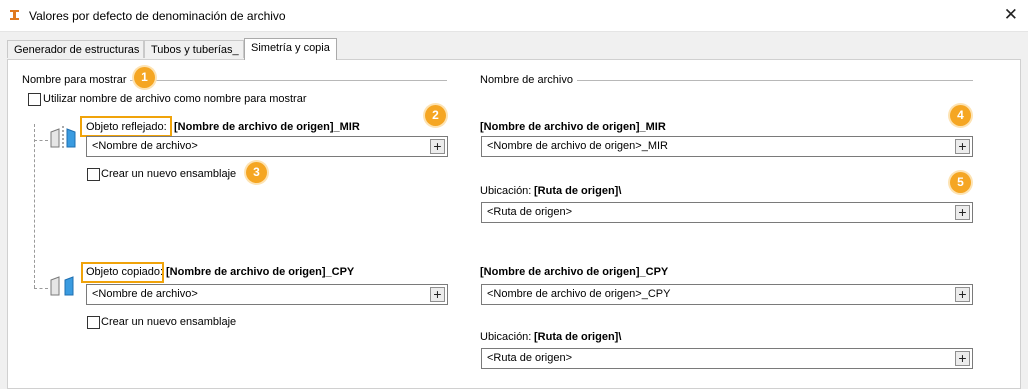  I want to click on mirrored-location-field: <Ruta de origen> +, so click(727, 212).